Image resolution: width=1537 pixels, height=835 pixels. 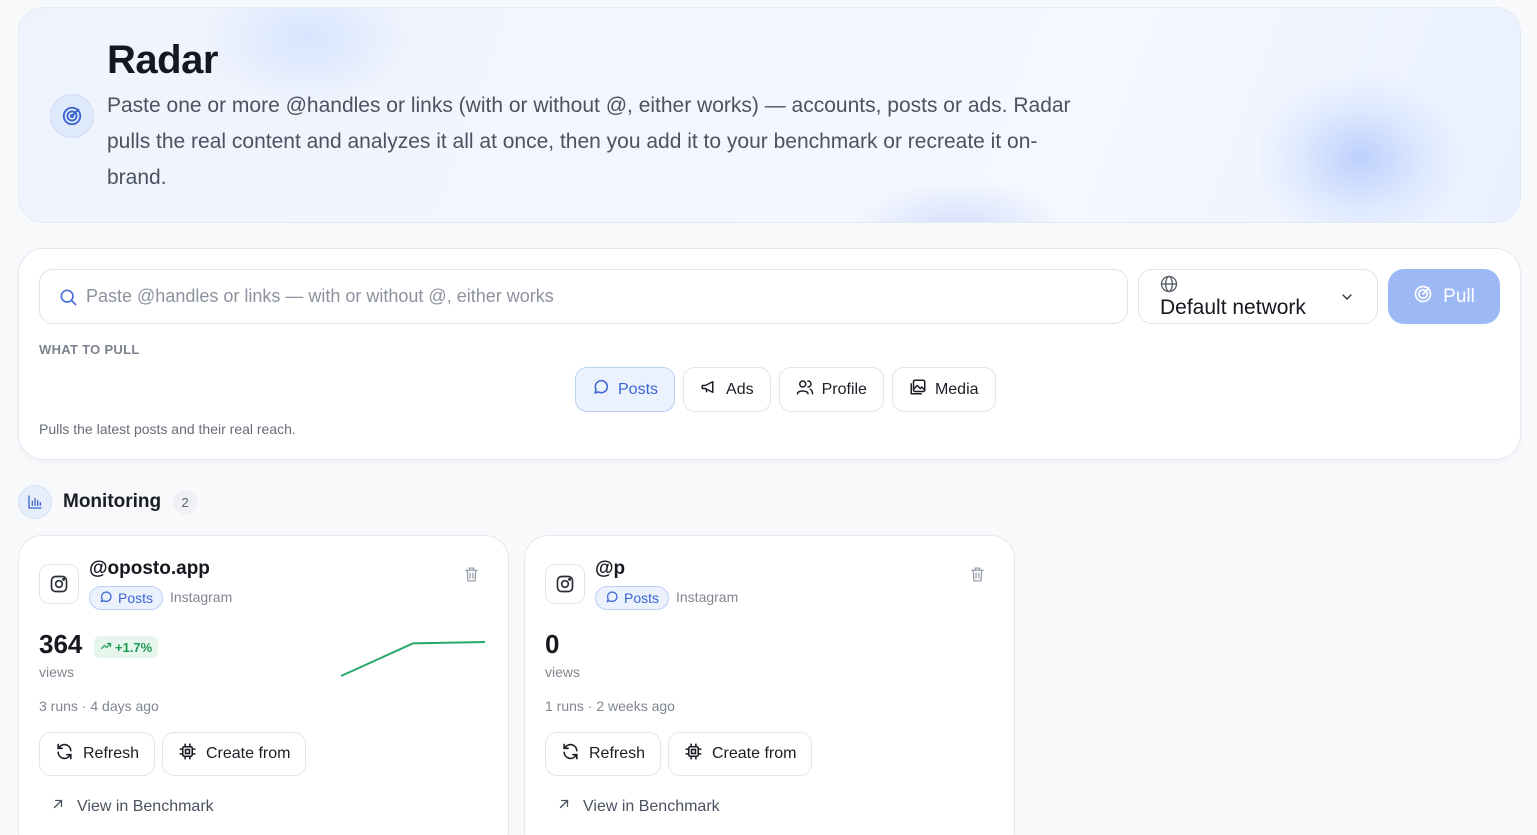 I want to click on pull-type-chips: Posts Ads Profile Media, so click(x=785, y=389).